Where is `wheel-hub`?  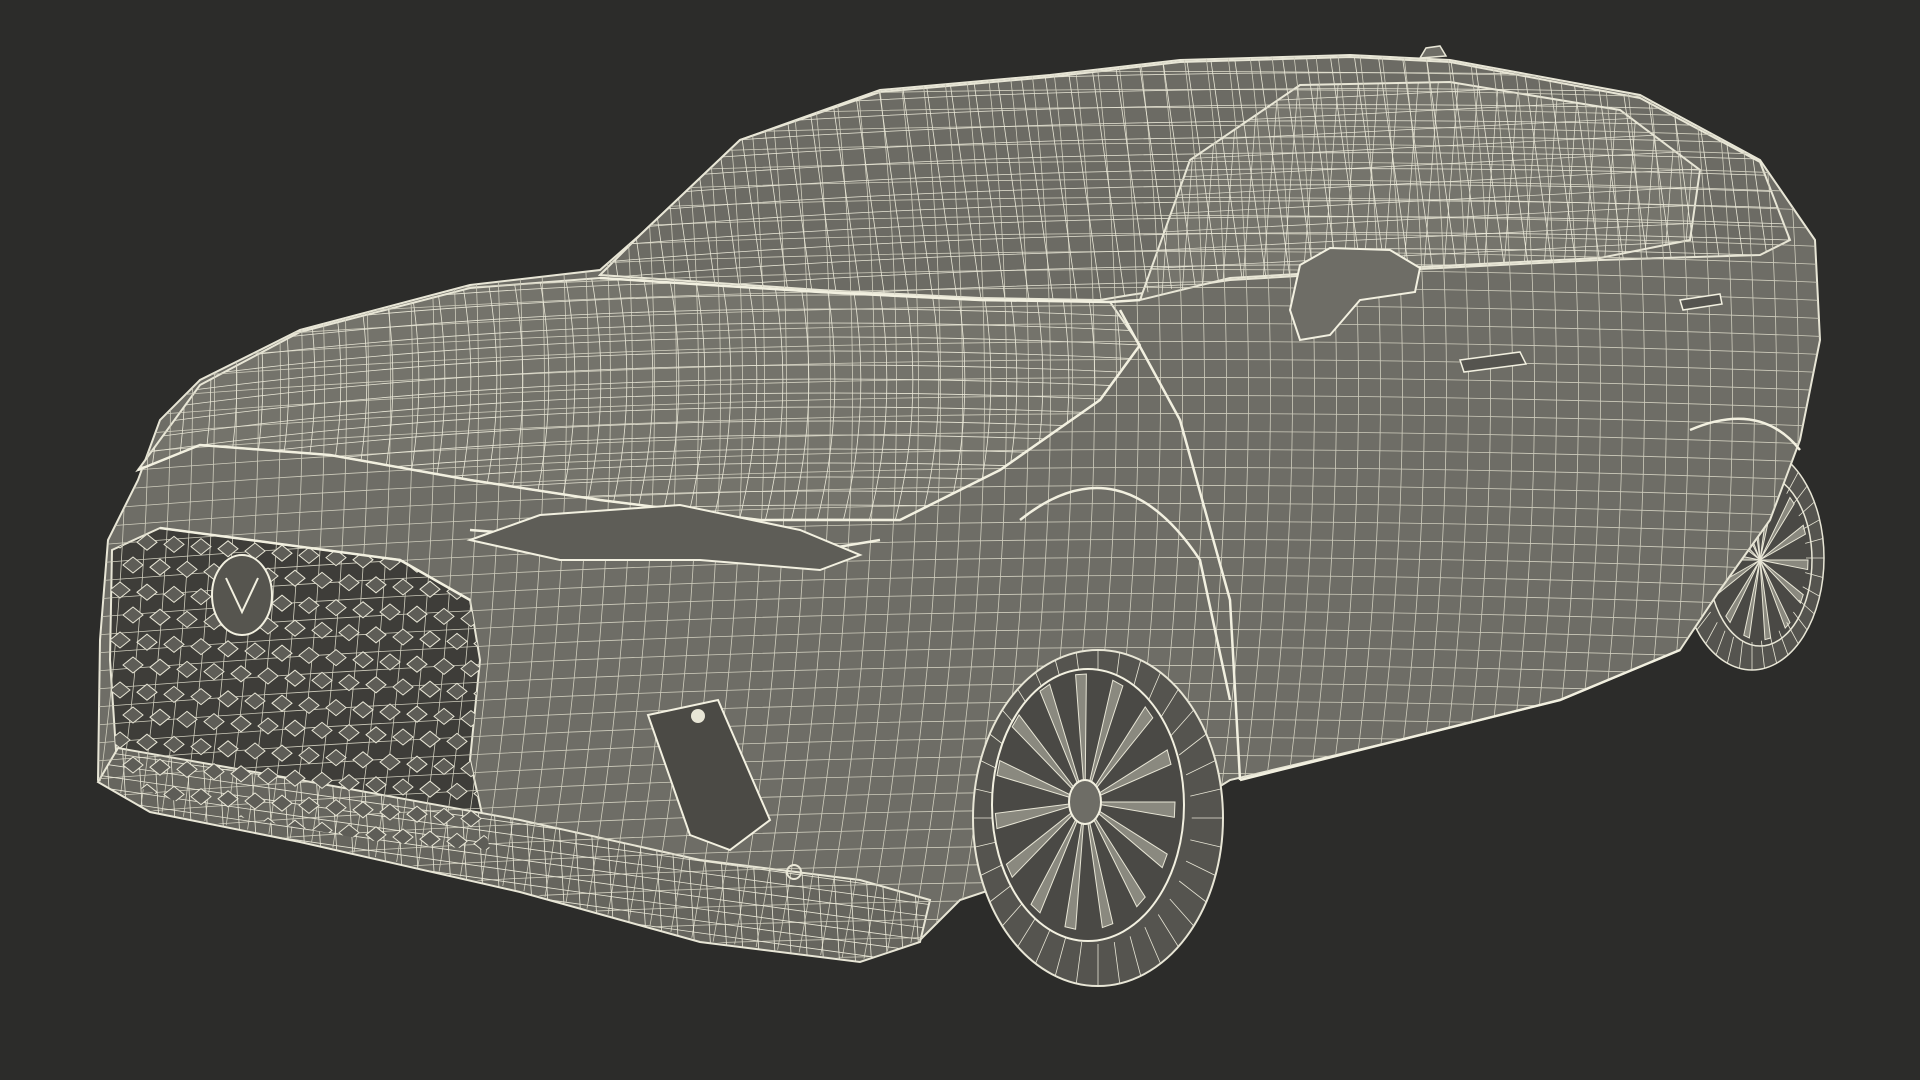 wheel-hub is located at coordinates (1085, 802).